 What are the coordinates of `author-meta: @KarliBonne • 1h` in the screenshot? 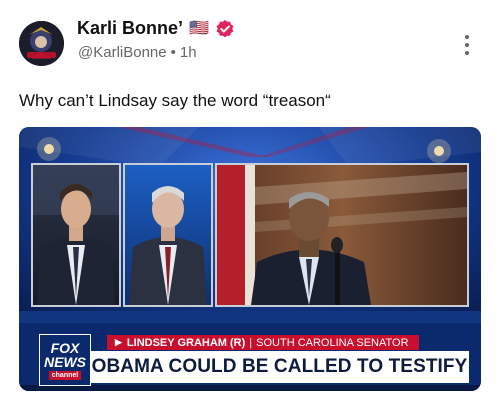 It's located at (137, 52).